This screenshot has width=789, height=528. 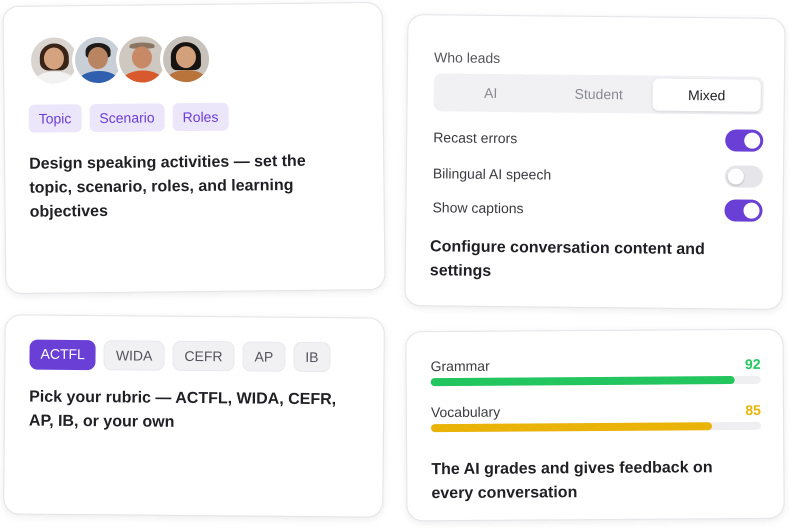 I want to click on rubric-options: ACTFL WIDA CEFR AP IB, so click(x=180, y=356).